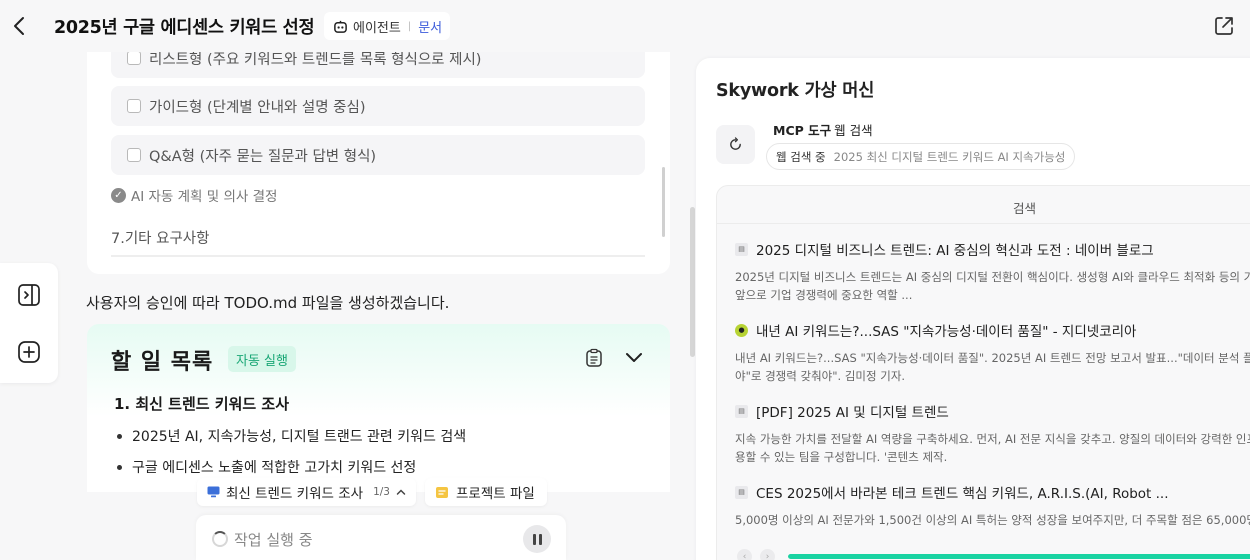  What do you see at coordinates (202, 404) in the screenshot?
I see `todo-section-heading: 1. 최신 트렌드 키워드 조사` at bounding box center [202, 404].